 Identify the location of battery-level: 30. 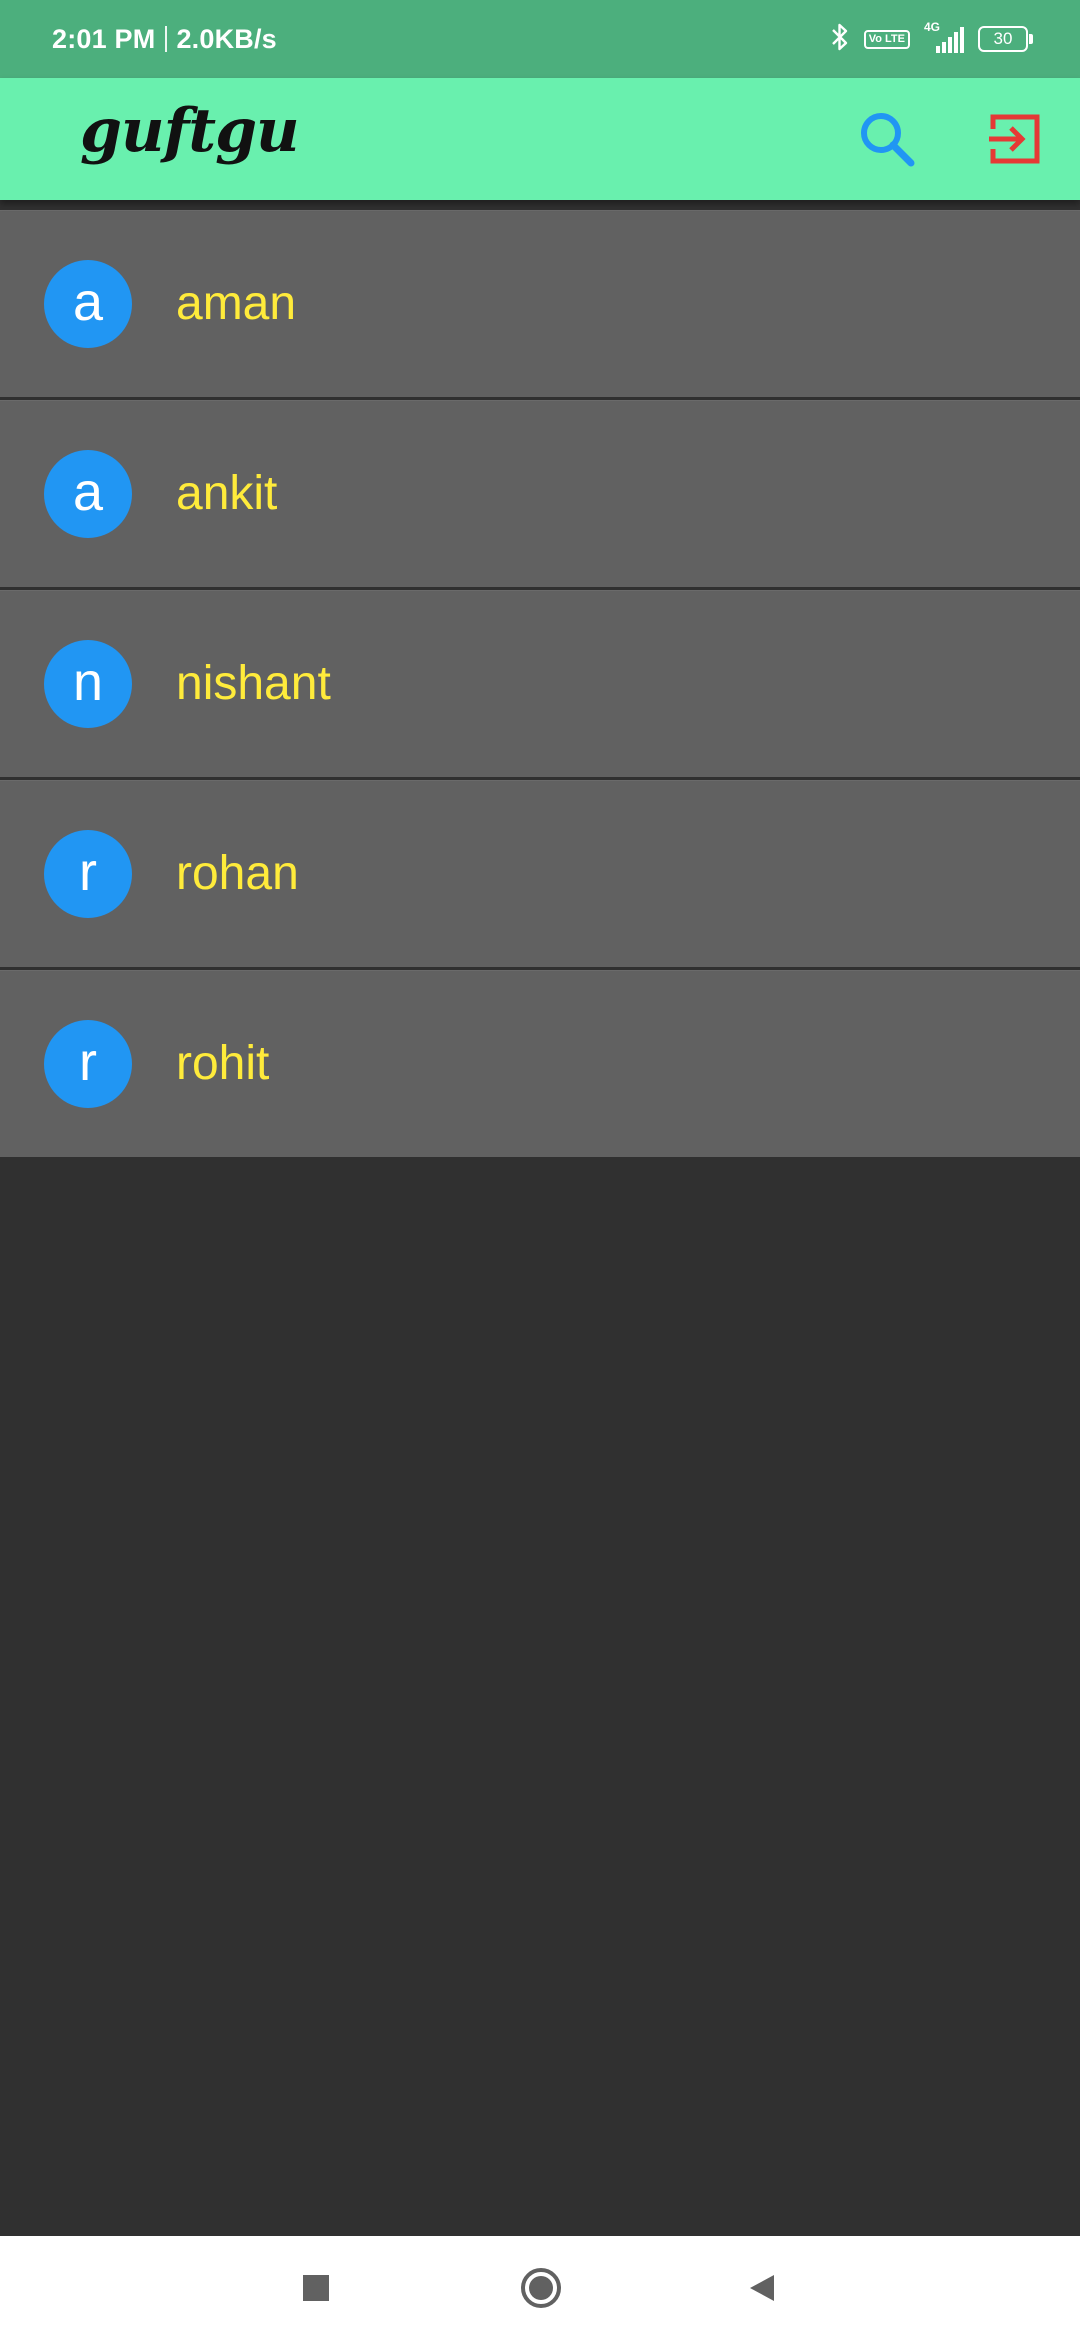
(1003, 38).